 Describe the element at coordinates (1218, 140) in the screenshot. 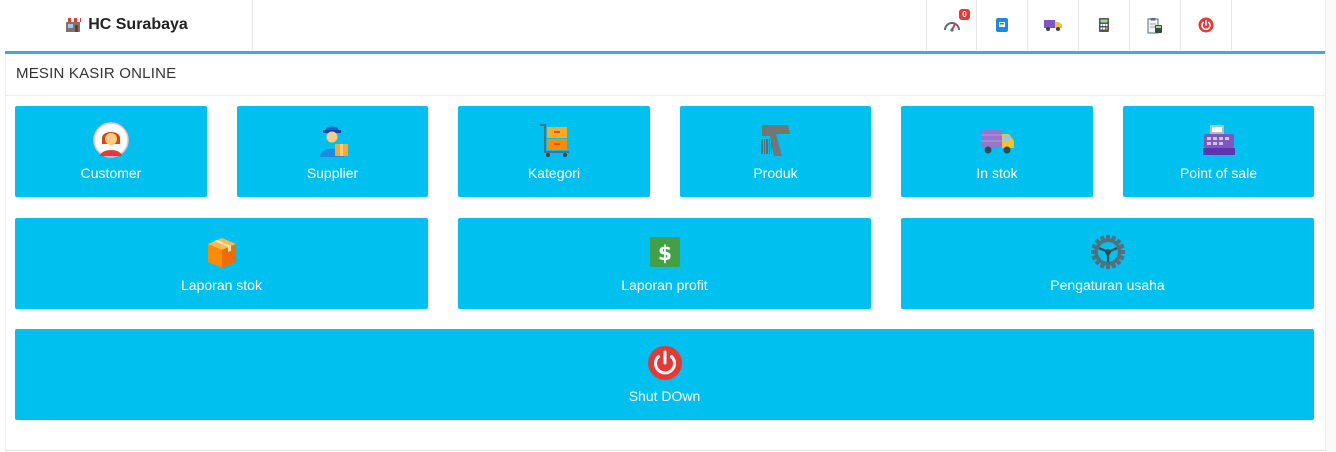

I see `cash-register-icon` at that location.